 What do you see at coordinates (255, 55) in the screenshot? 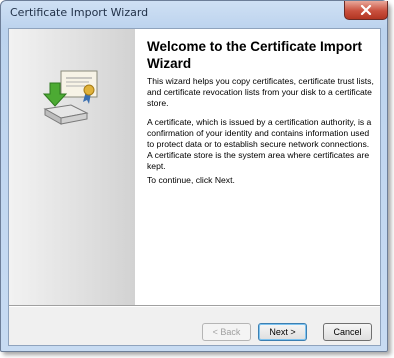
I see `page-heading: Welcome to the Certificate Import Wizard` at bounding box center [255, 55].